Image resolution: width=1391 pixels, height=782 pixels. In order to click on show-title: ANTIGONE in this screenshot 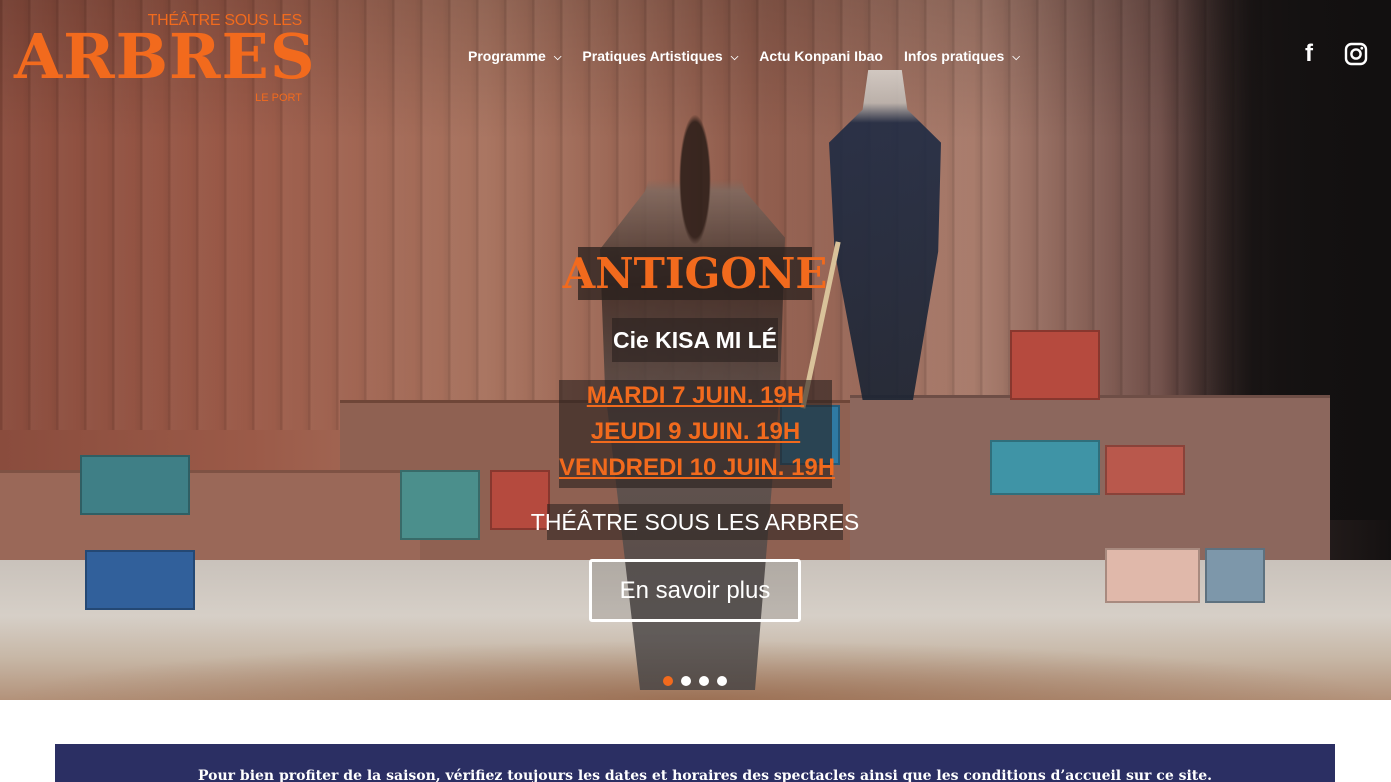, I will do `click(695, 273)`.